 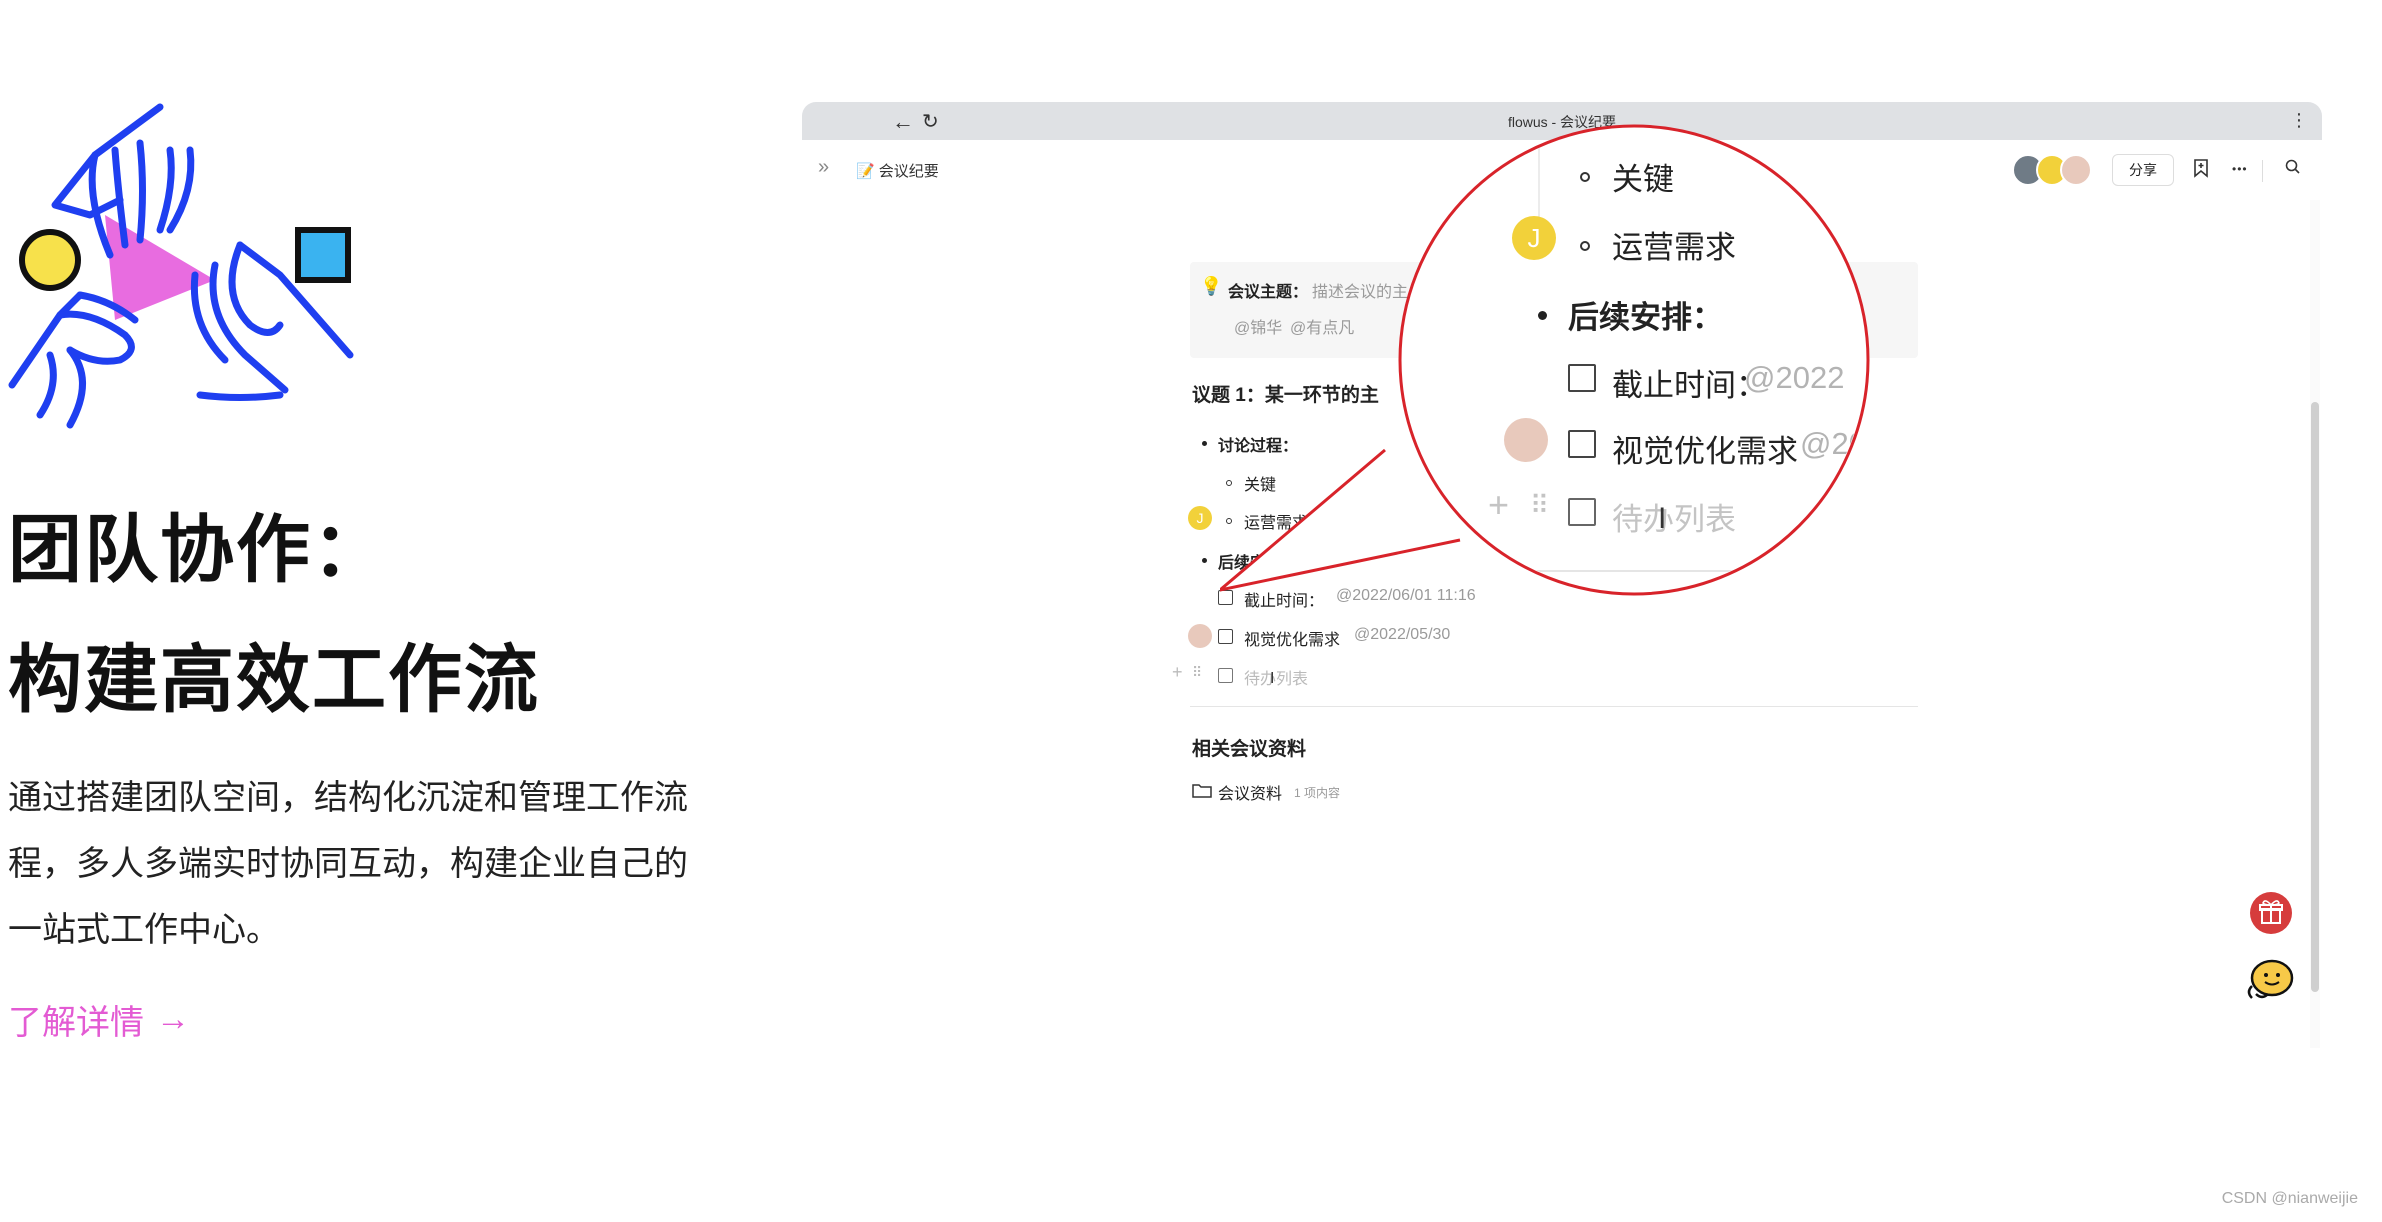 What do you see at coordinates (1292, 638) in the screenshot?
I see `todo-label: 视觉优化需求` at bounding box center [1292, 638].